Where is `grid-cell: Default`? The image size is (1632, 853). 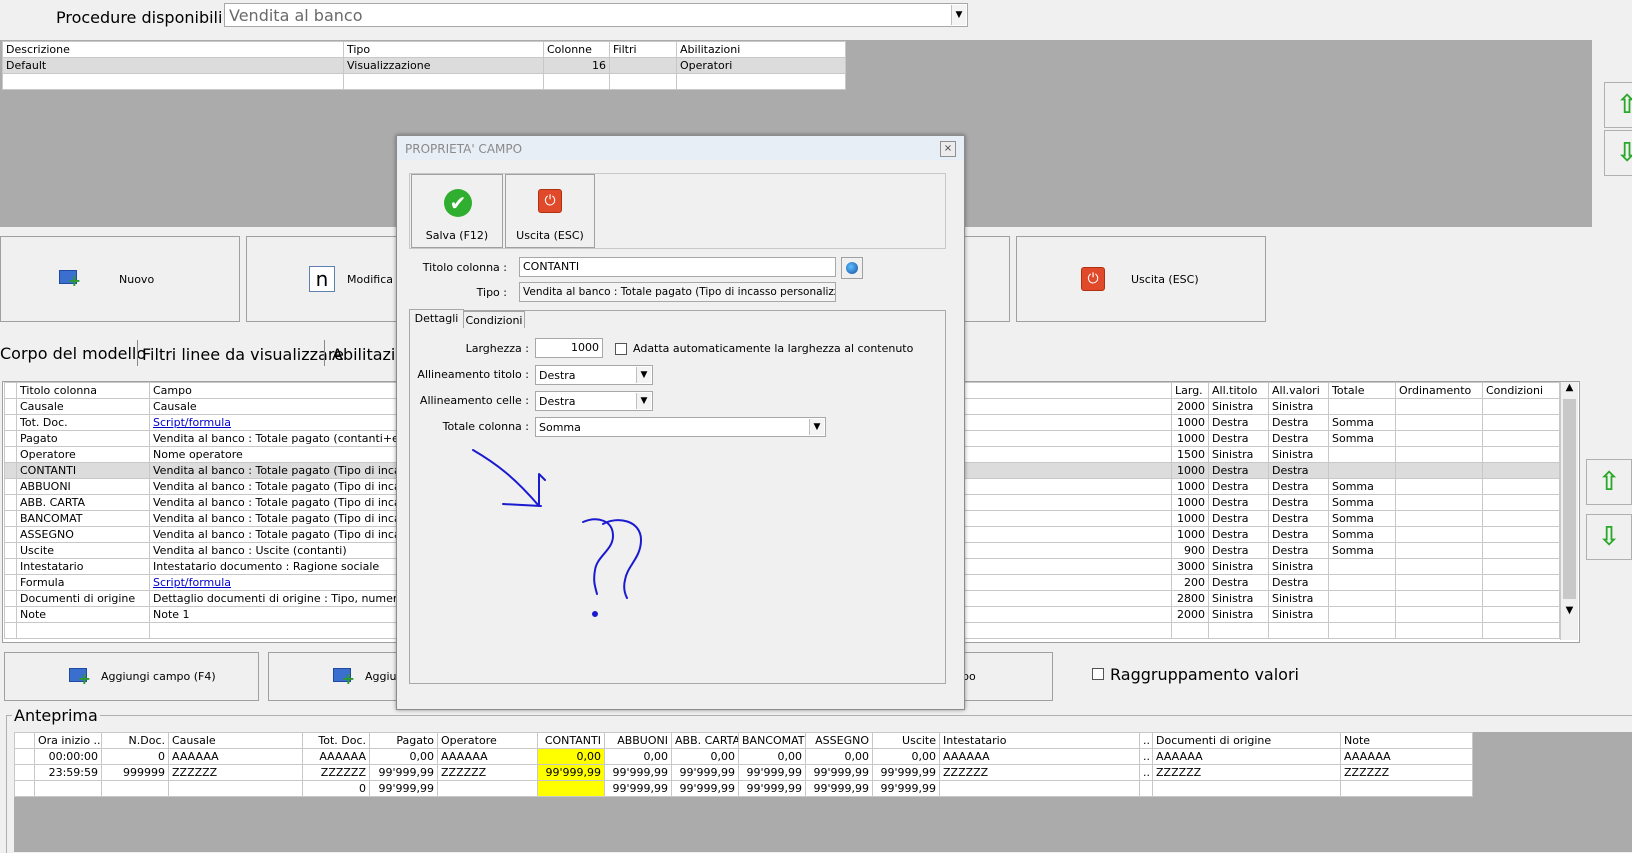
grid-cell: Default is located at coordinates (173, 65).